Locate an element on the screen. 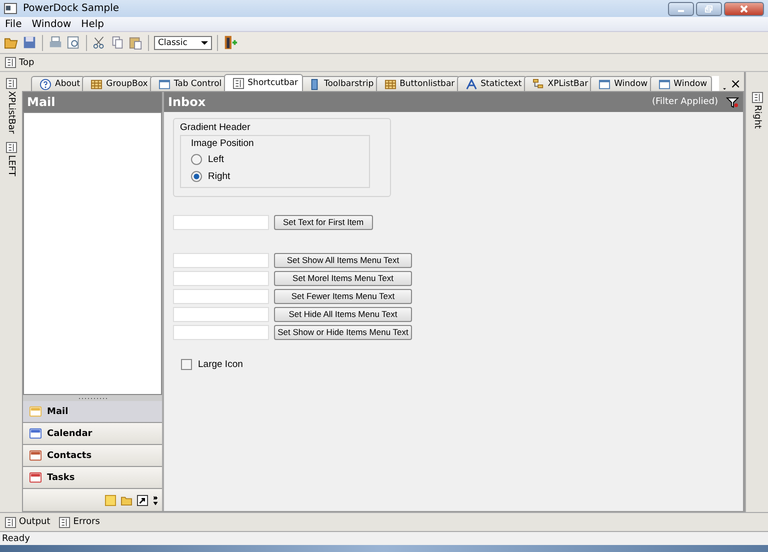  close-icon is located at coordinates (744, 8).